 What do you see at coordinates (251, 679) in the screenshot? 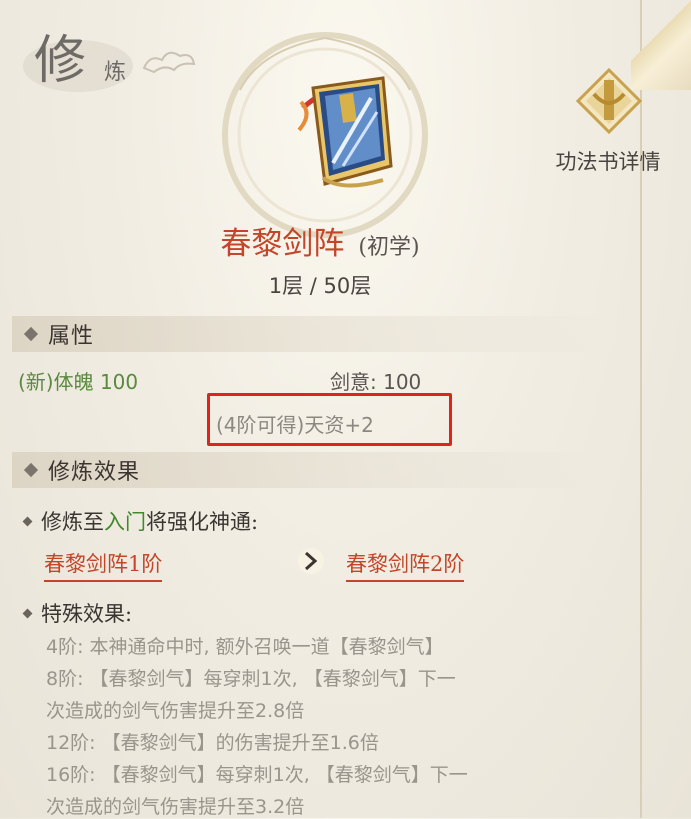
I see `special-effect-line: 8阶: 【春黎剑气】每穿刺1次, 【春黎剑气】下一` at bounding box center [251, 679].